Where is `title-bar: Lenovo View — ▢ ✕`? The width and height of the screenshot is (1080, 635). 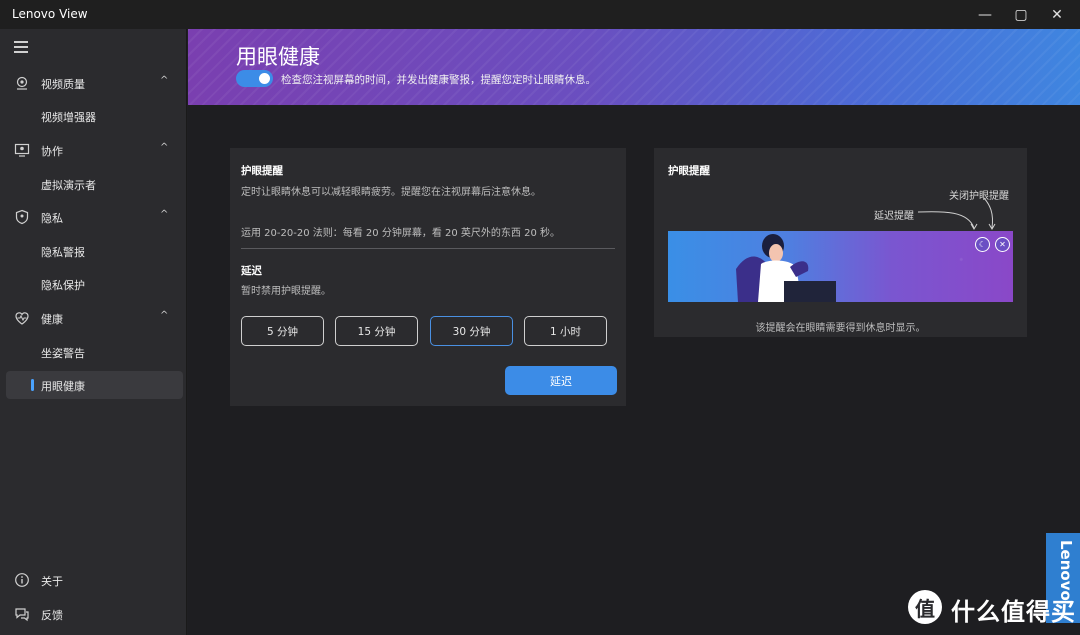
title-bar: Lenovo View — ▢ ✕ is located at coordinates (540, 14).